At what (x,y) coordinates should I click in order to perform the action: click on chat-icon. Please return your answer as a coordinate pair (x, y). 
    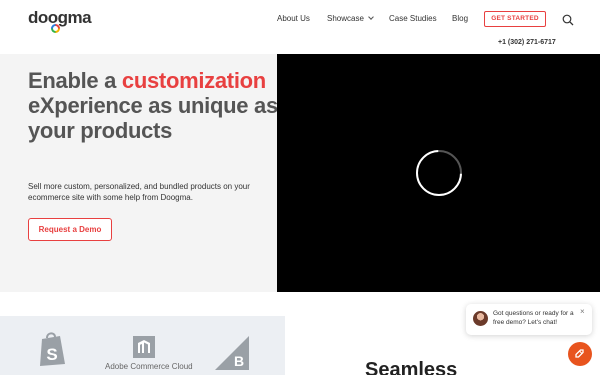
    Looking at the image, I should click on (579, 353).